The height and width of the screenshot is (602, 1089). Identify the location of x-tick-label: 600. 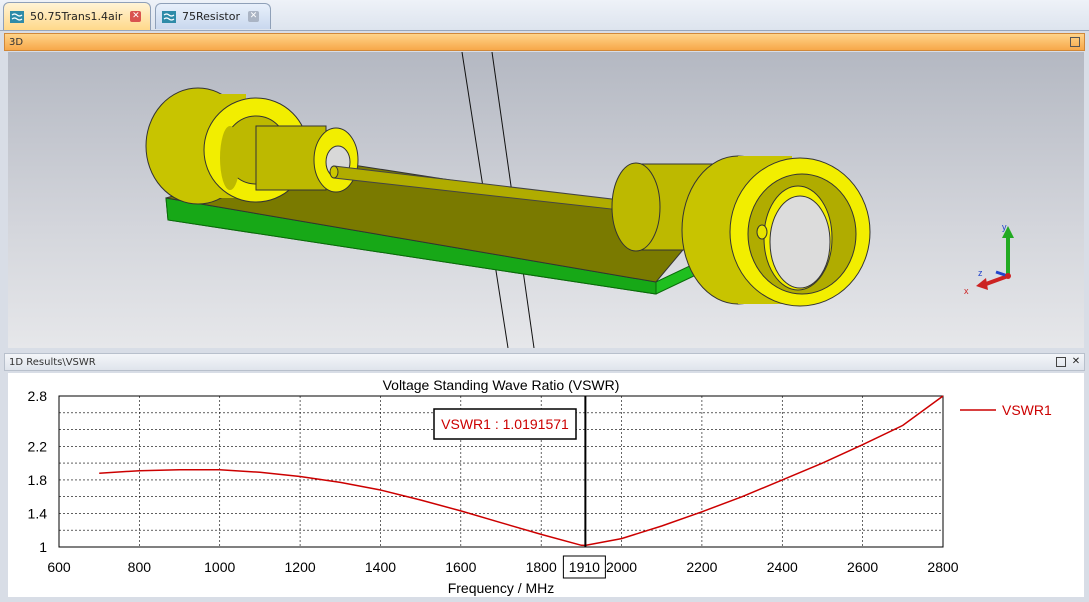
(59, 567).